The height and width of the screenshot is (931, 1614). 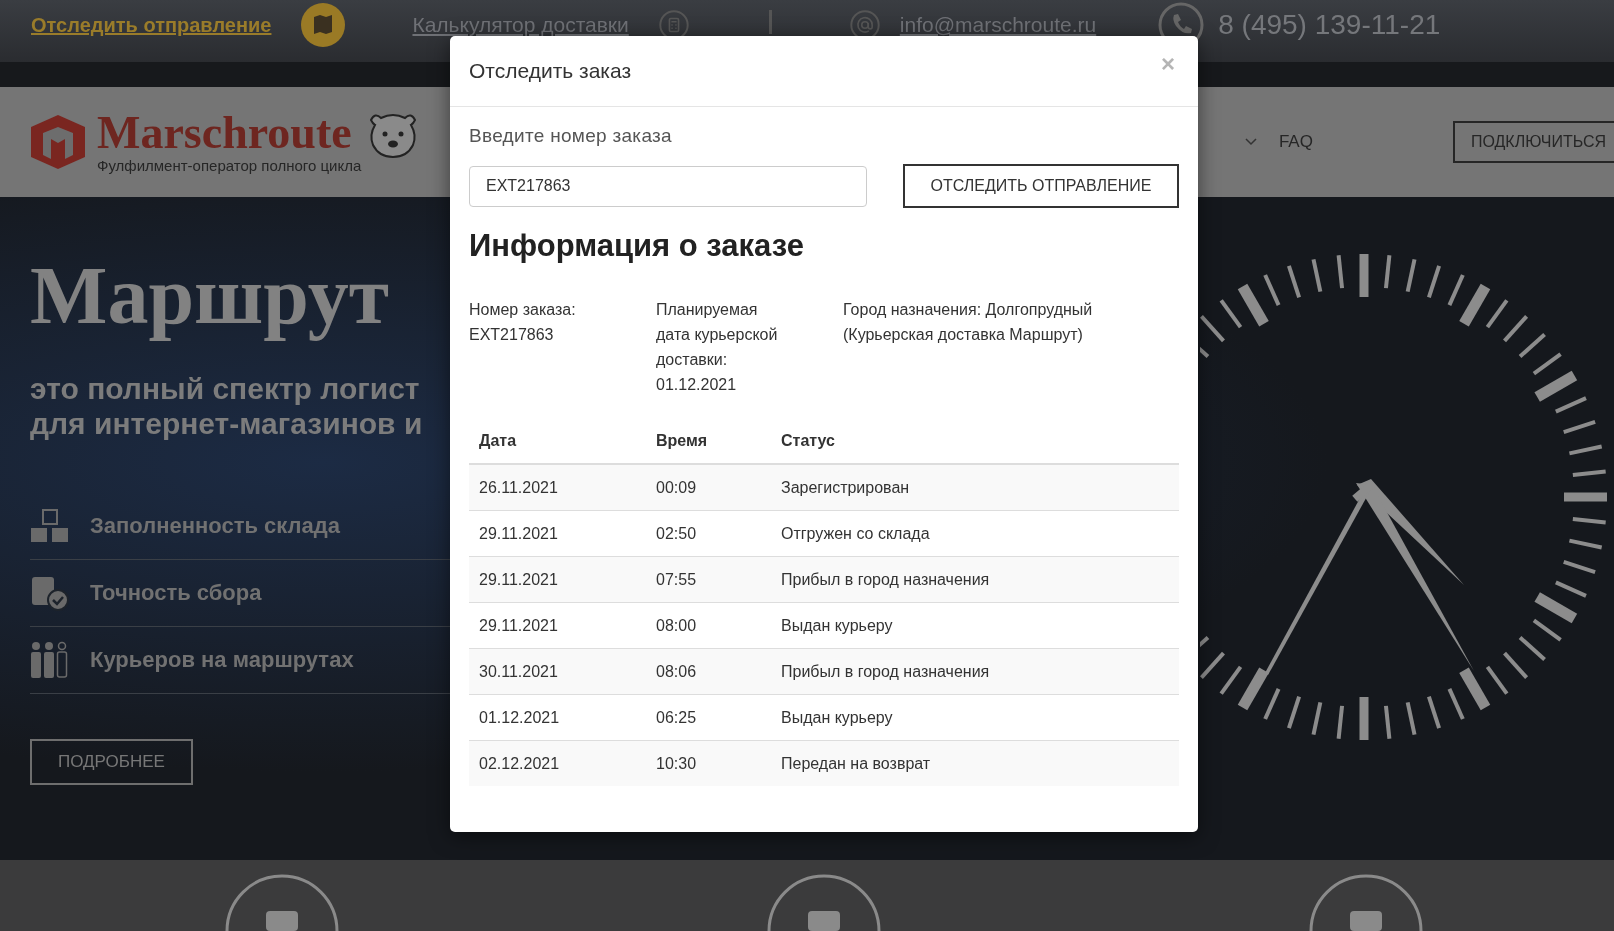 What do you see at coordinates (1329, 25) in the screenshot?
I see `phone-number: 8 (495) 139-11-21` at bounding box center [1329, 25].